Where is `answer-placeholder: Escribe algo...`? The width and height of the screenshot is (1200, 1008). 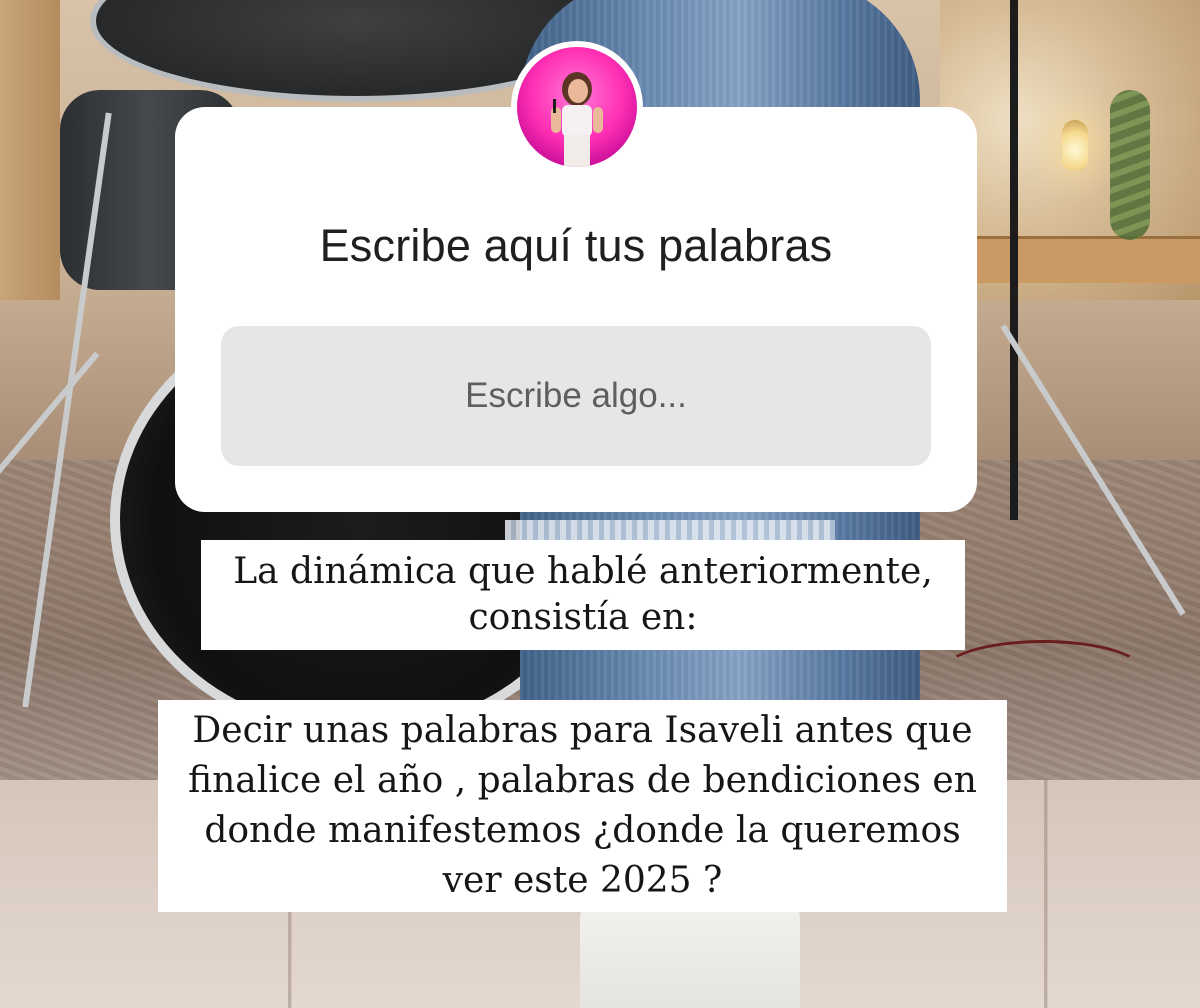
answer-placeholder: Escribe algo... is located at coordinates (576, 395).